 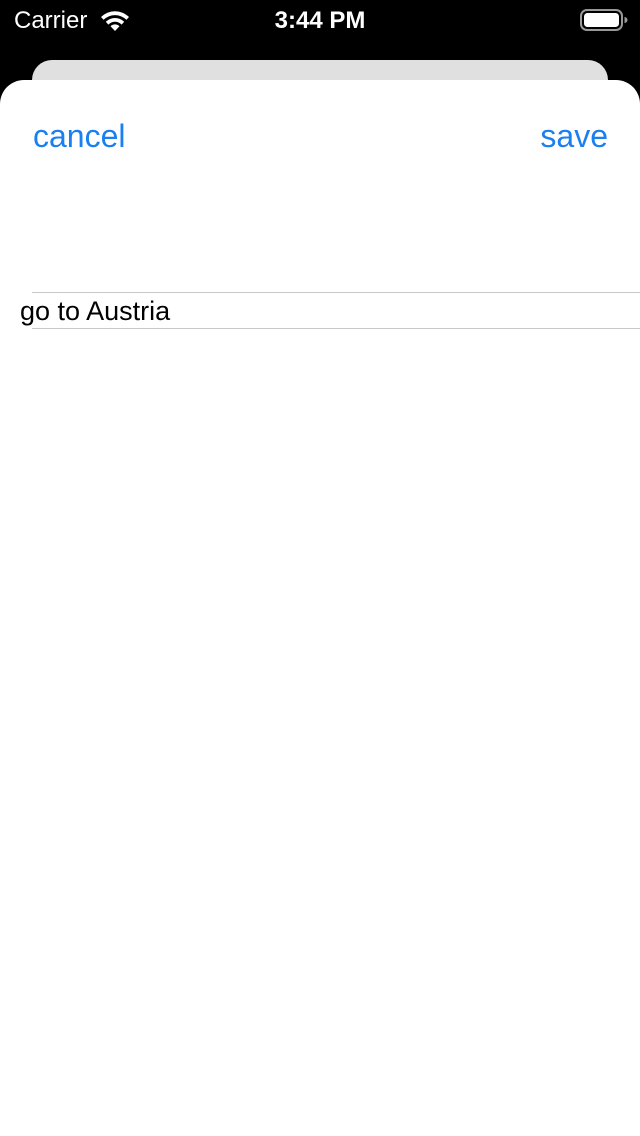 I want to click on row-separator-bottom, so click(x=336, y=328).